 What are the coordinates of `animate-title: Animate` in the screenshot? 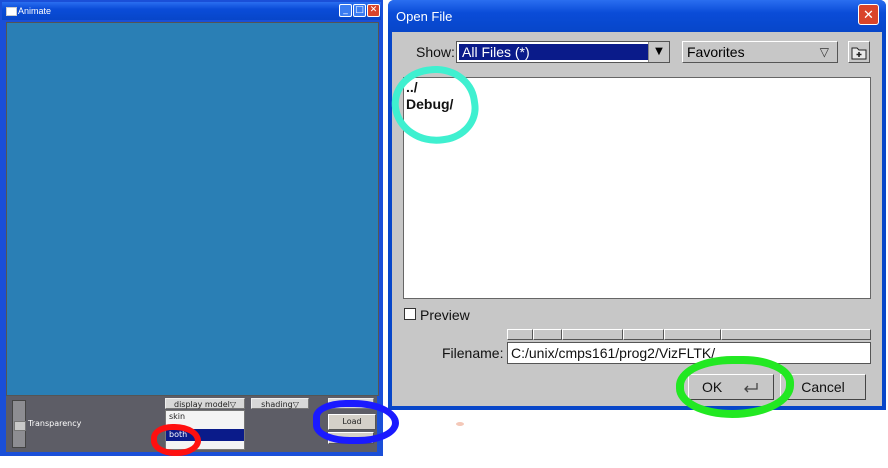 It's located at (35, 11).